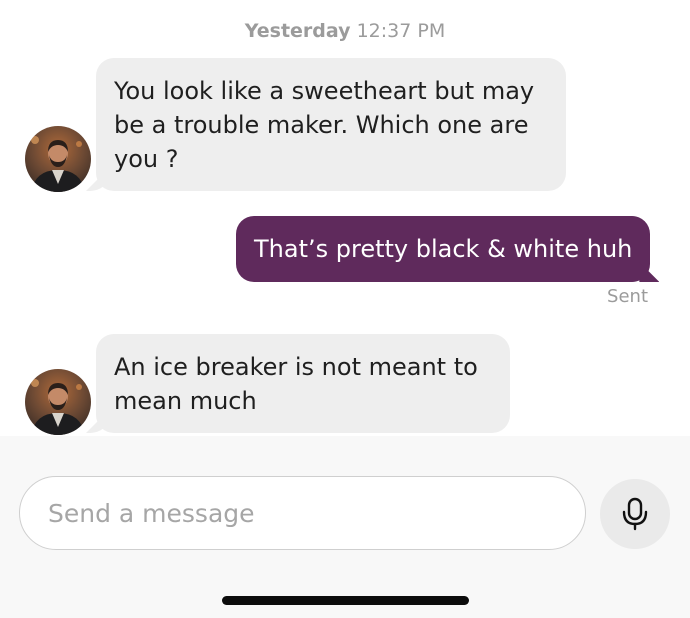  I want to click on message-status: Sent, so click(627, 296).